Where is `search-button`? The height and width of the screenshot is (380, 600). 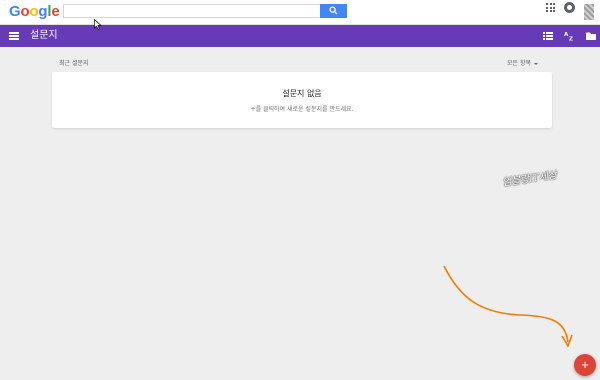
search-button is located at coordinates (333, 11).